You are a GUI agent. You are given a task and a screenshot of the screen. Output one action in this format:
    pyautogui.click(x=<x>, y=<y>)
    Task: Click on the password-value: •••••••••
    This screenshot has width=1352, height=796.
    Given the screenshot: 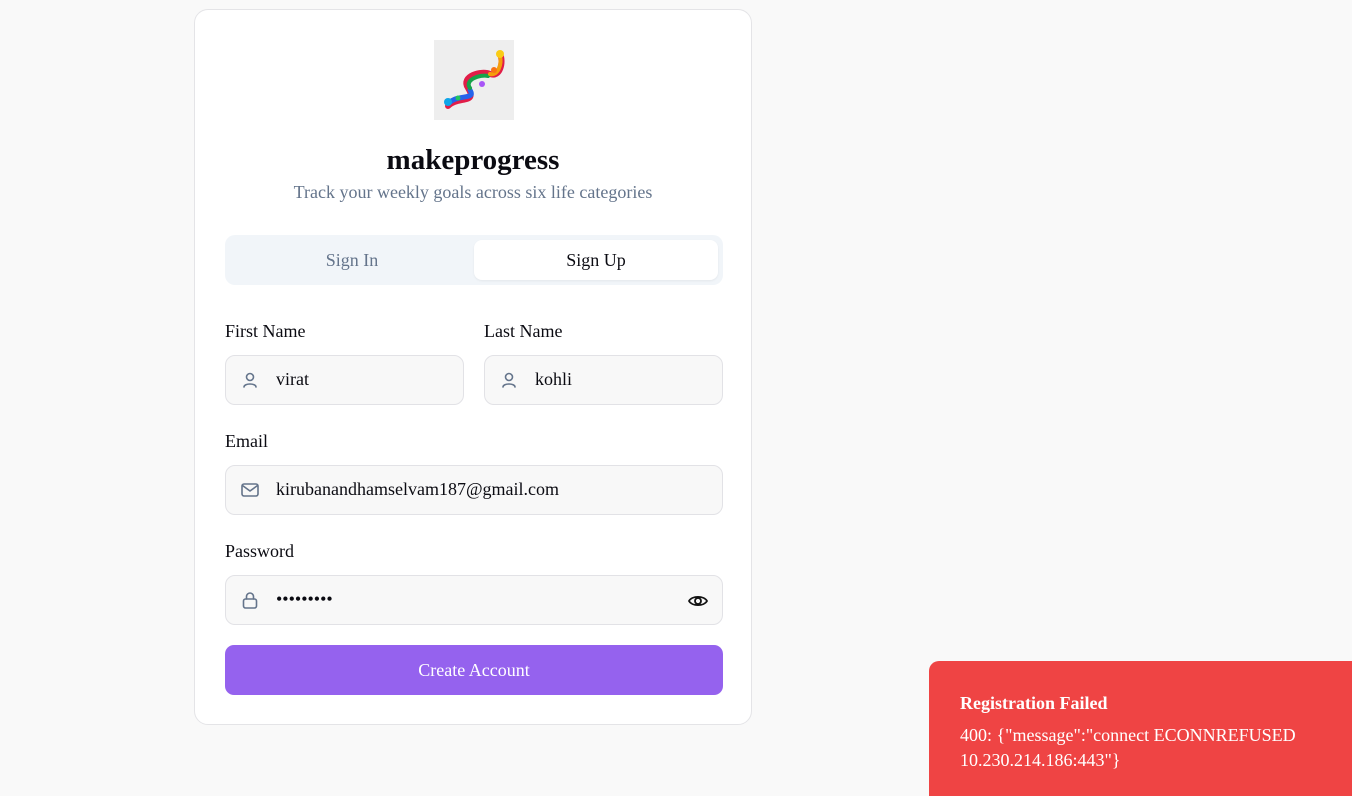 What is the action you would take?
    pyautogui.click(x=304, y=599)
    